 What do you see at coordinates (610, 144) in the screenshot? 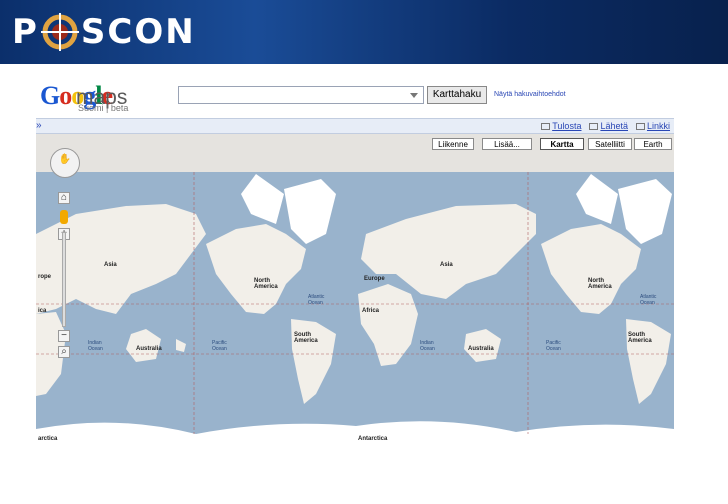
I see `satellite-view-button: Satelliitti` at bounding box center [610, 144].